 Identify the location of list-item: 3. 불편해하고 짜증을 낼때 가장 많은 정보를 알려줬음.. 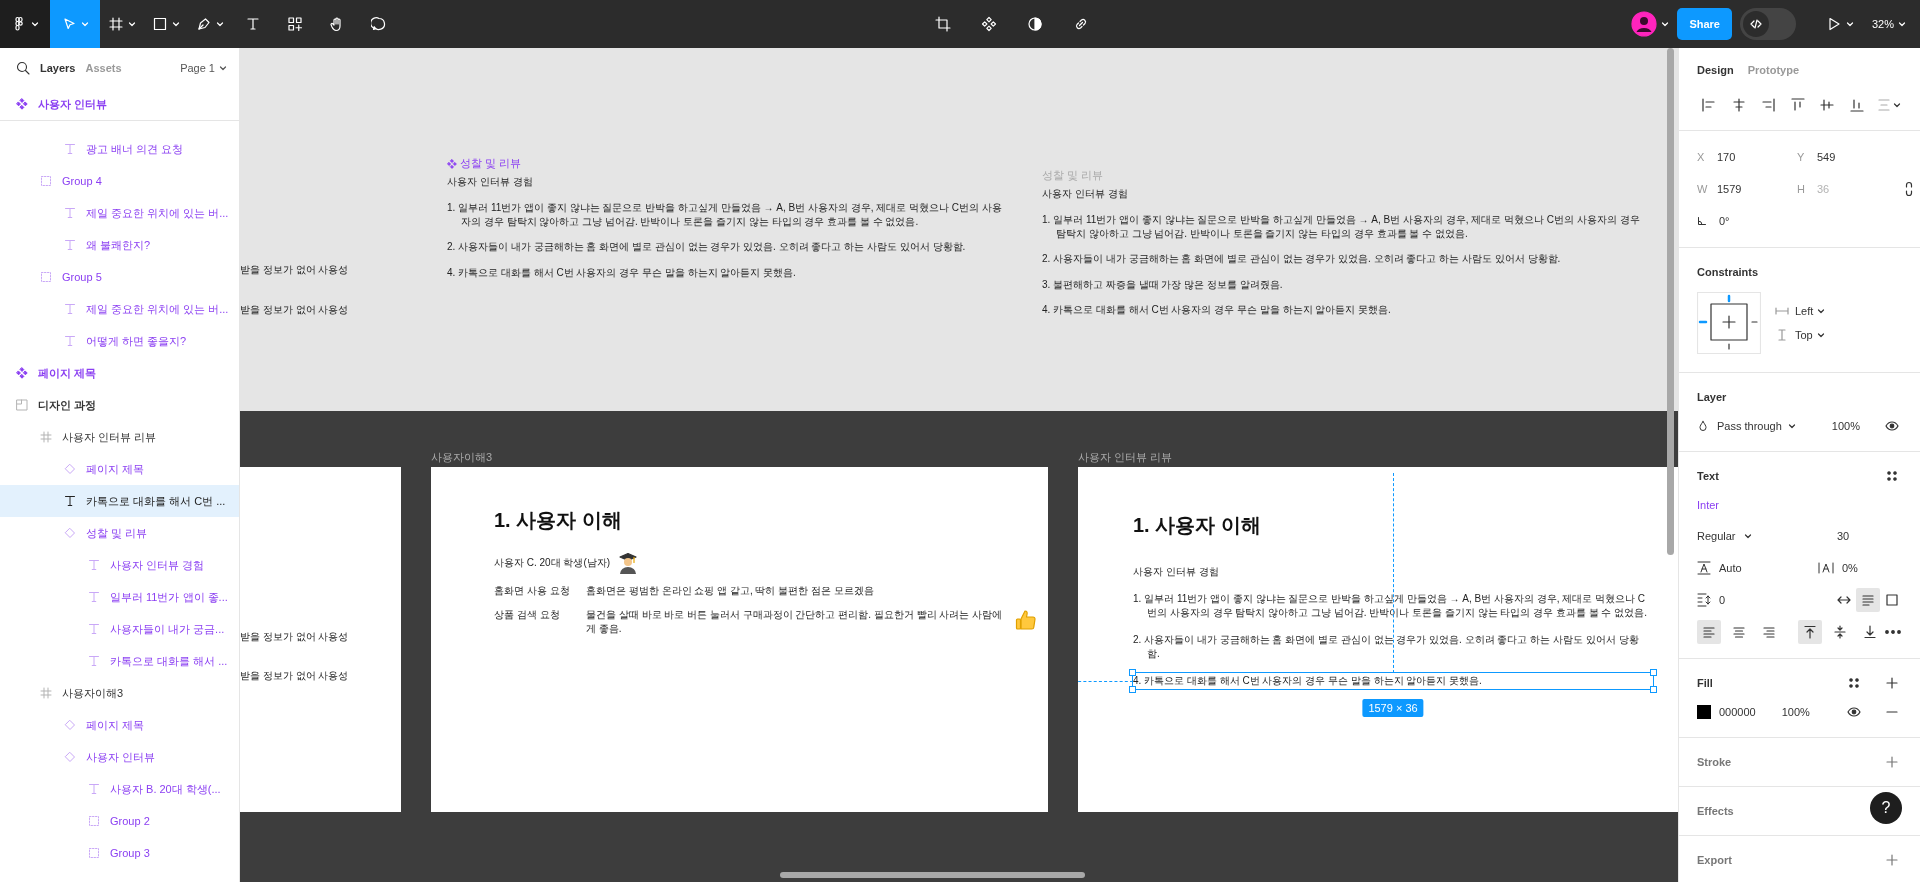
(1163, 284).